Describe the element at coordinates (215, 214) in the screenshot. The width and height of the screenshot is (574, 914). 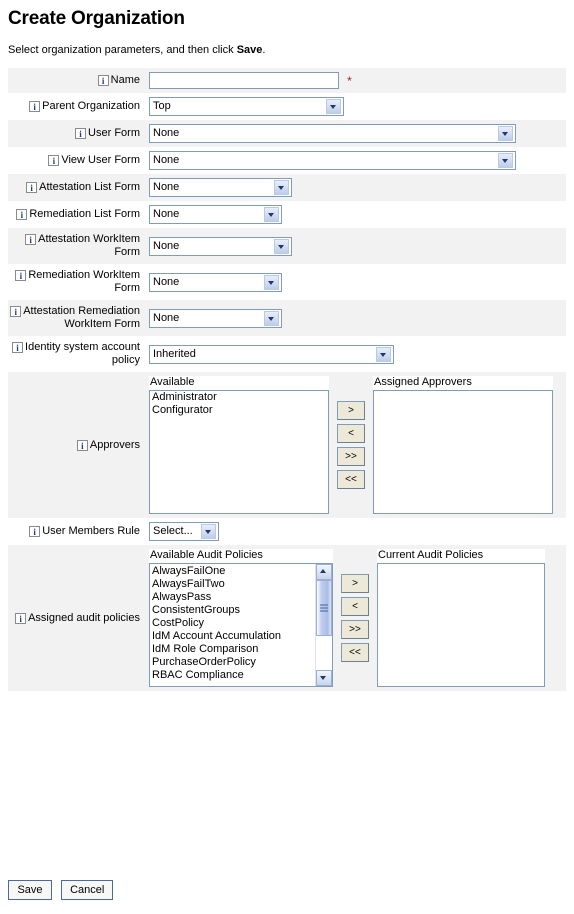
I see `remediation-list-form-select: None` at that location.